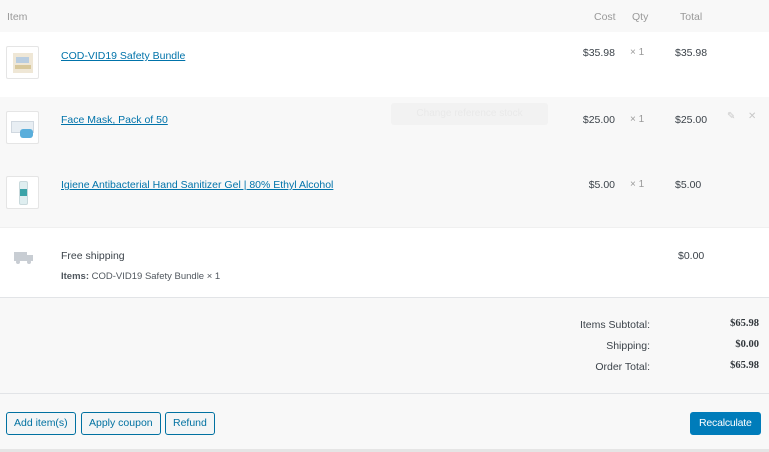 The width and height of the screenshot is (769, 452). Describe the element at coordinates (17, 17) in the screenshot. I see `header-item: Item` at that location.